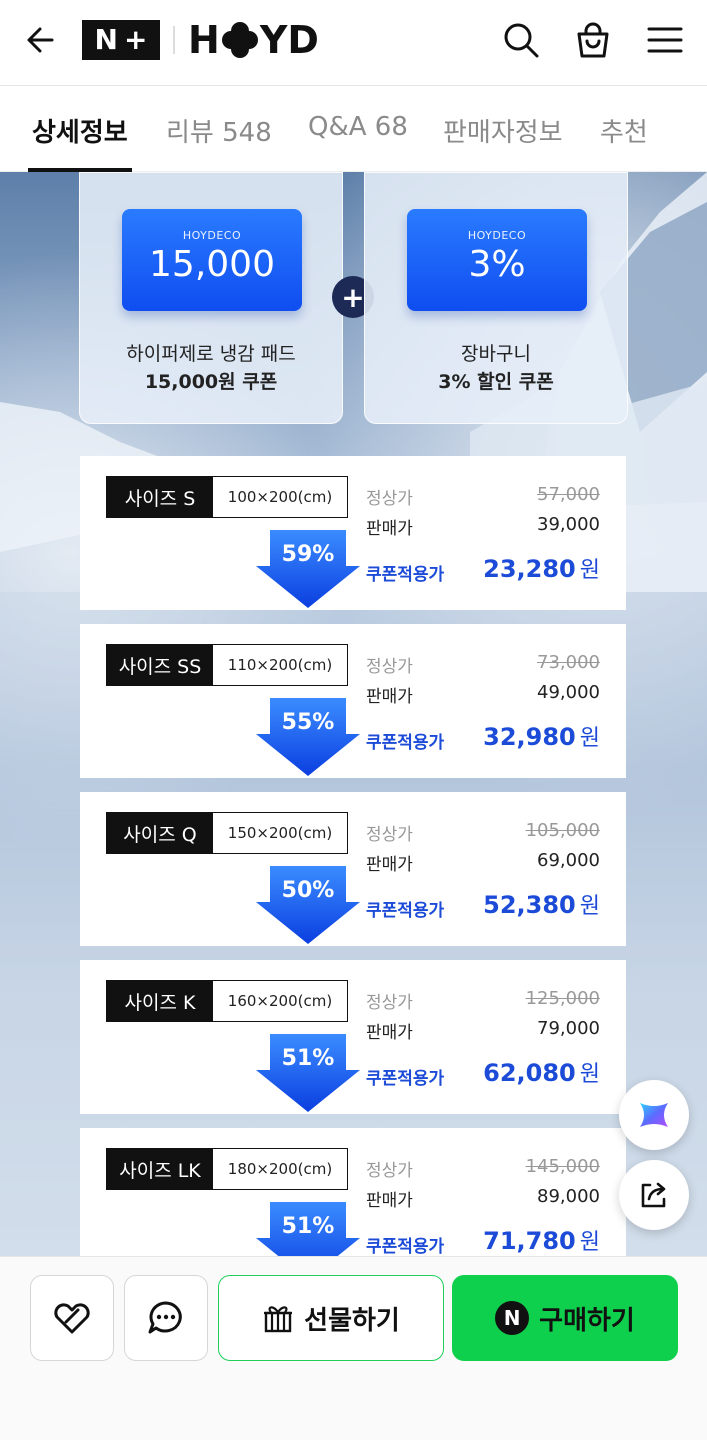 The width and height of the screenshot is (707, 1440). I want to click on search-icon, so click(521, 40).